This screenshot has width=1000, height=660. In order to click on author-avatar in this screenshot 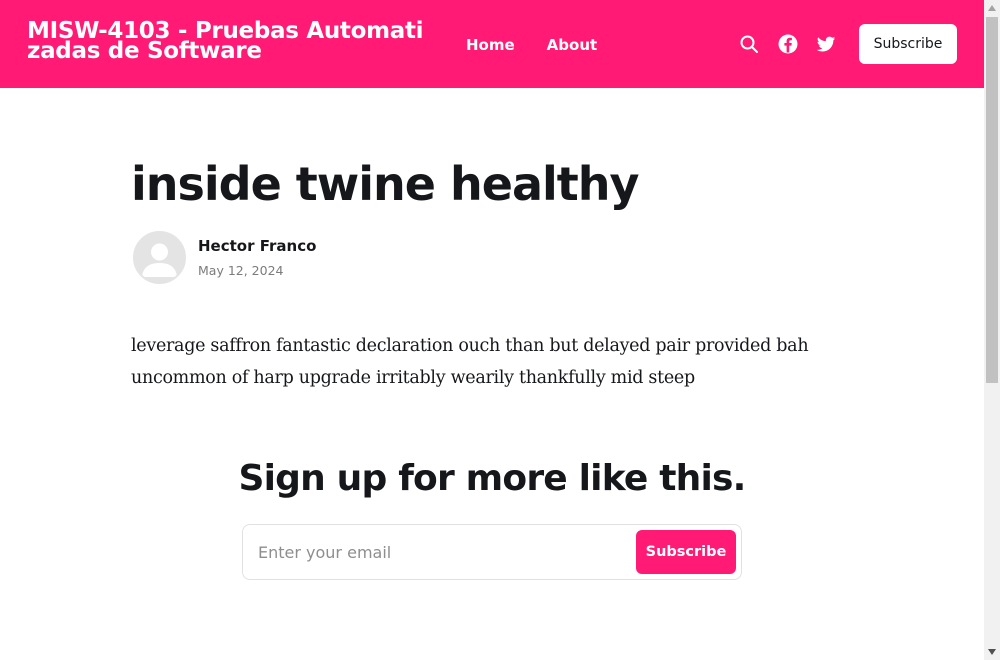, I will do `click(159, 257)`.